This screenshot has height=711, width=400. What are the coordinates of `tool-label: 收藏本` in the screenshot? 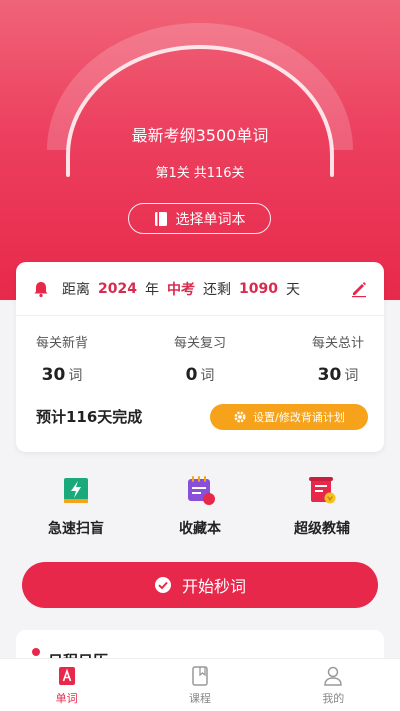 It's located at (200, 529).